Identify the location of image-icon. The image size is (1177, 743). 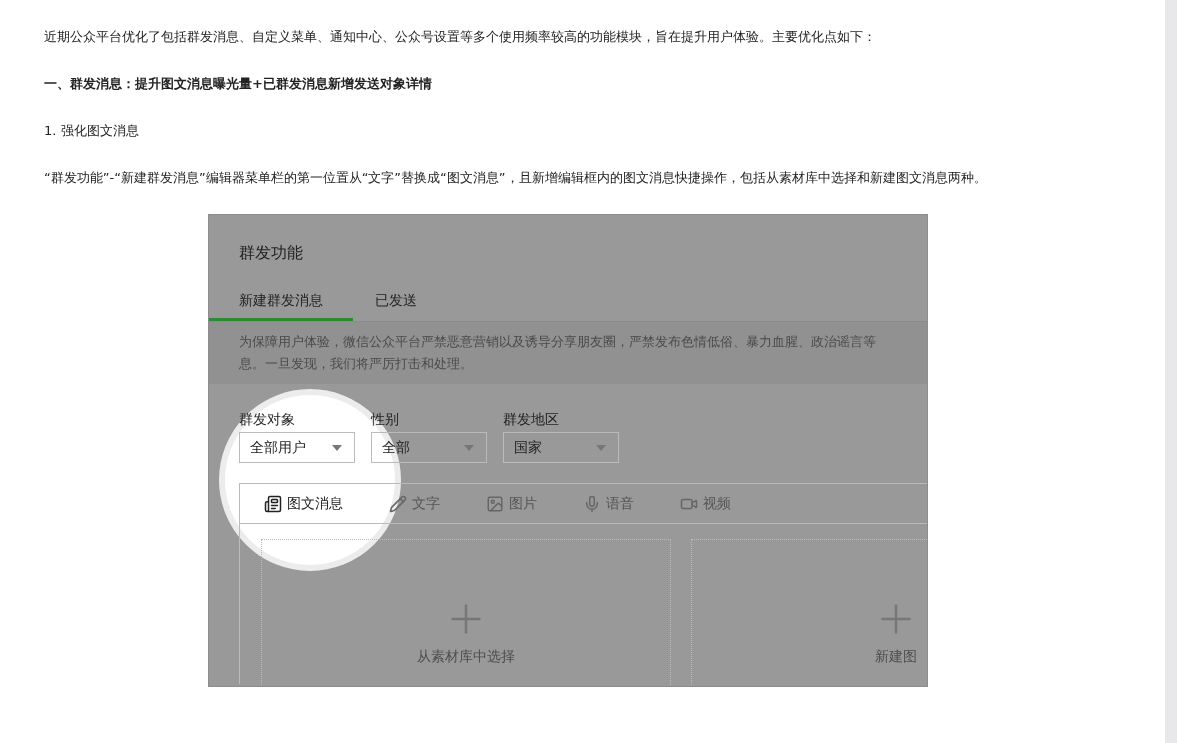
(495, 503).